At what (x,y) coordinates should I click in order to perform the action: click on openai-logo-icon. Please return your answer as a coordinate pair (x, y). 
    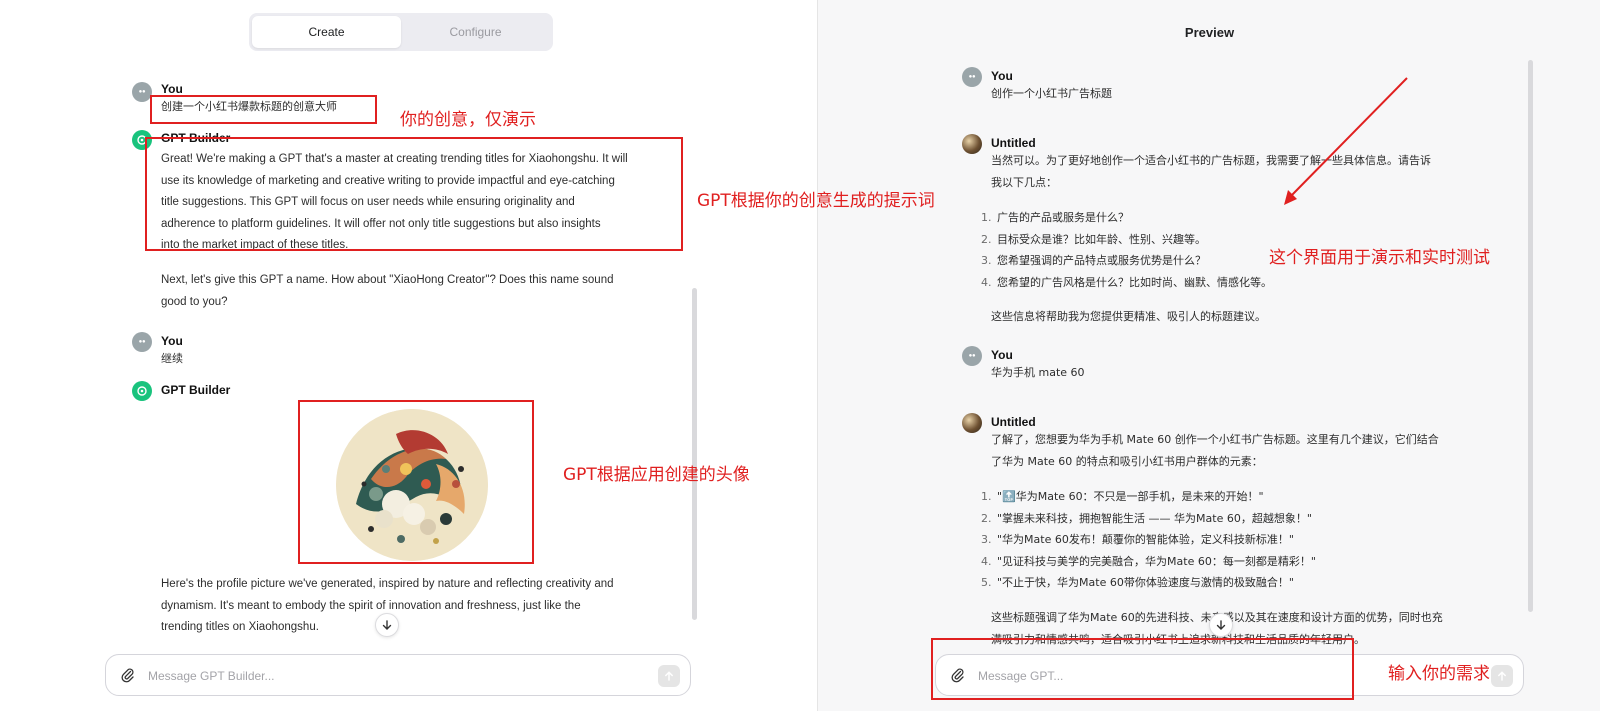
    Looking at the image, I should click on (142, 391).